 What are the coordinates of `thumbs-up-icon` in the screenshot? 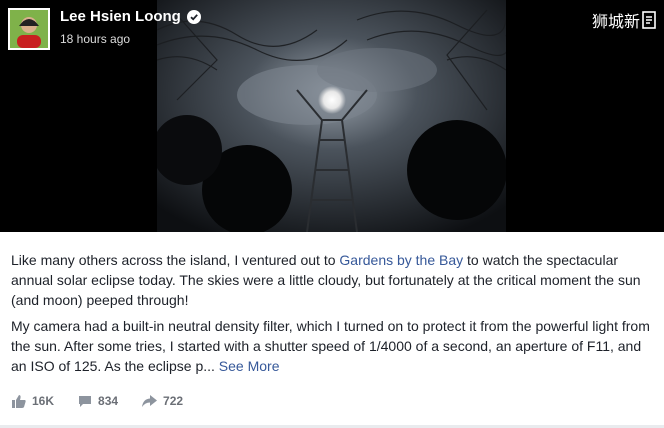 It's located at (19, 401).